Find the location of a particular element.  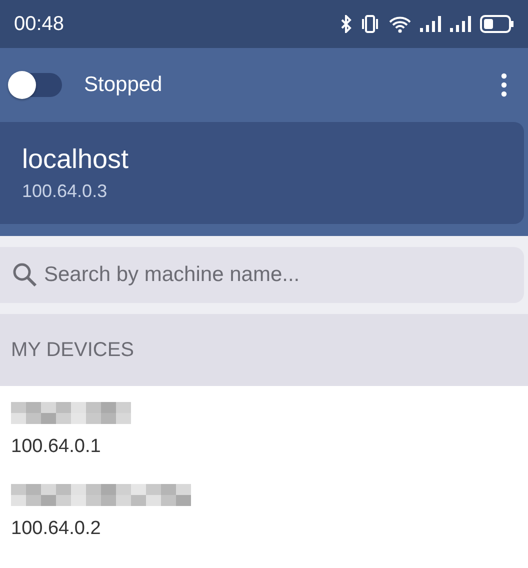

machine-name: localhost is located at coordinates (76, 159).